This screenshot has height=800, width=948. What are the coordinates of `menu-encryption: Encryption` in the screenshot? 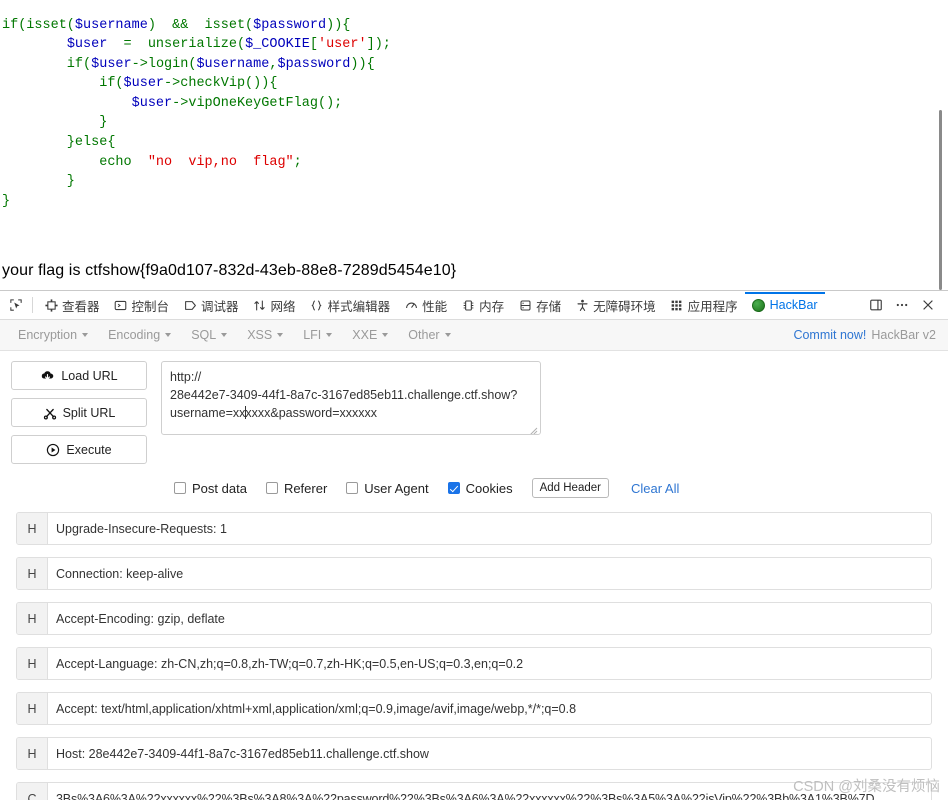 It's located at (53, 335).